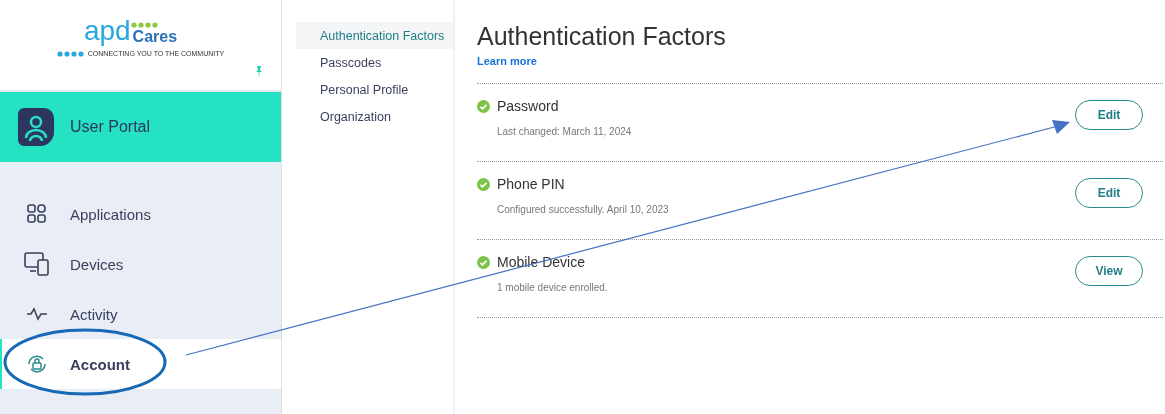  What do you see at coordinates (140, 364) in the screenshot?
I see `nav-item: Account` at bounding box center [140, 364].